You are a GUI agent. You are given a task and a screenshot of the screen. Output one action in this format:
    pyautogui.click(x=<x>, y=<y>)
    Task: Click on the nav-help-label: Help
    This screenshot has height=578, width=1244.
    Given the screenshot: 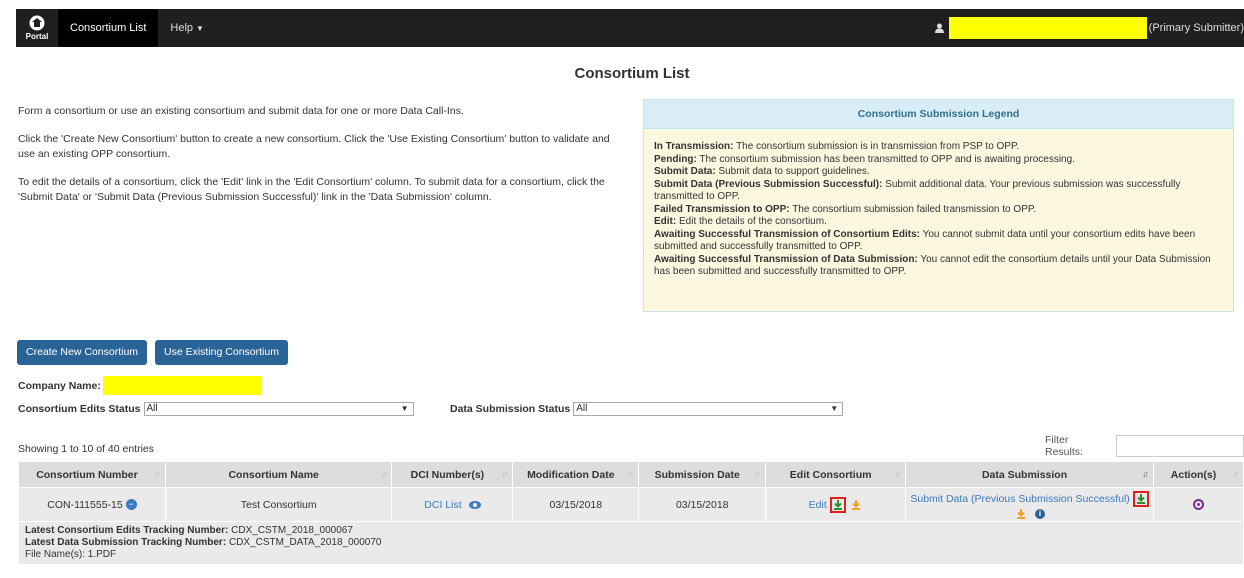 What is the action you would take?
    pyautogui.click(x=182, y=28)
    